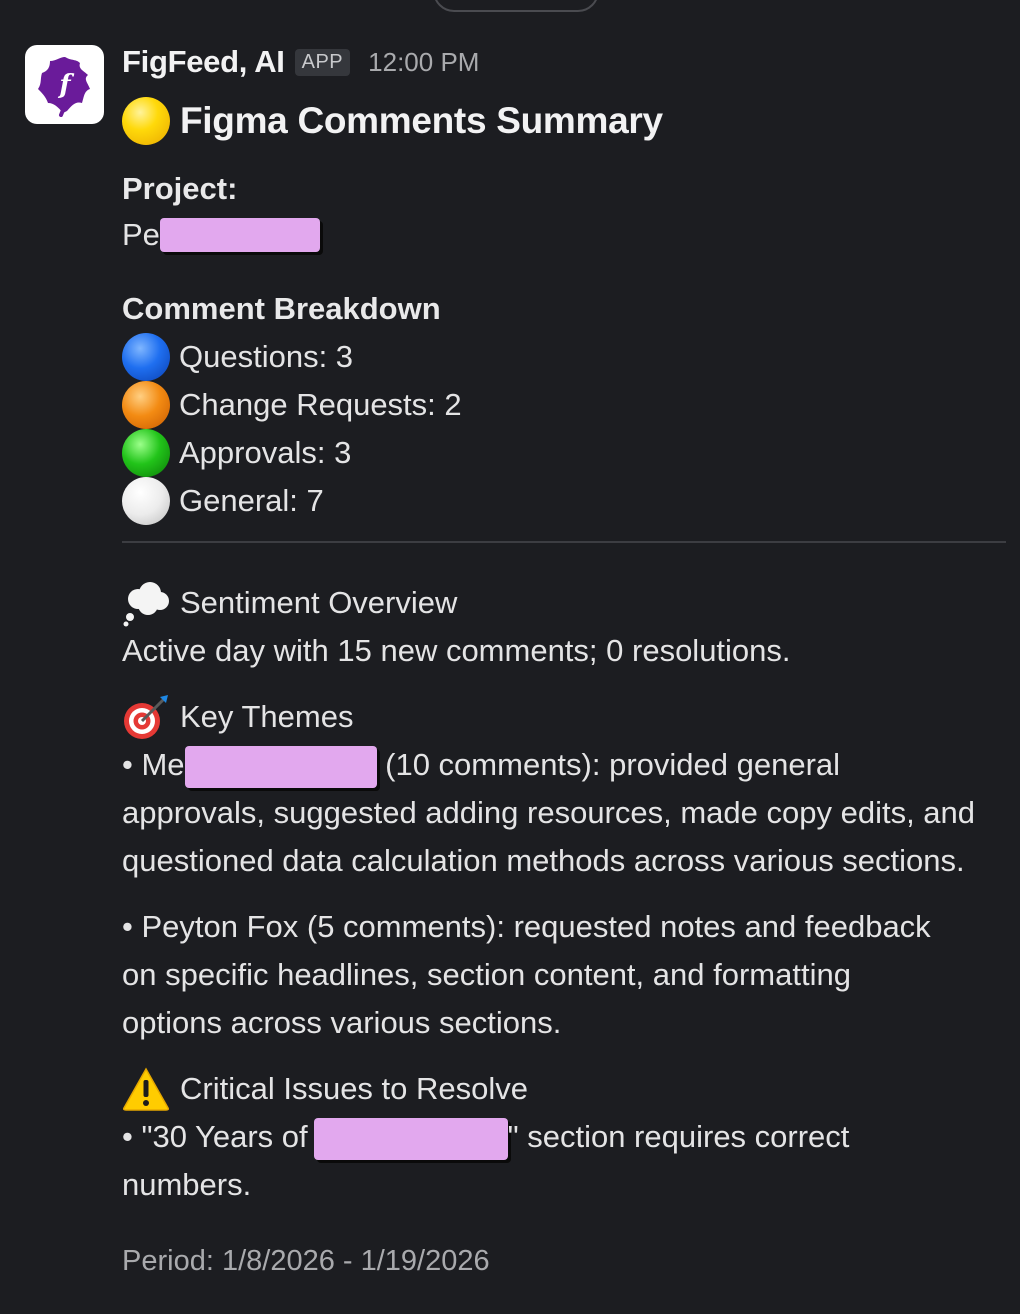  Describe the element at coordinates (146, 453) in the screenshot. I see `green-circle-icon` at that location.